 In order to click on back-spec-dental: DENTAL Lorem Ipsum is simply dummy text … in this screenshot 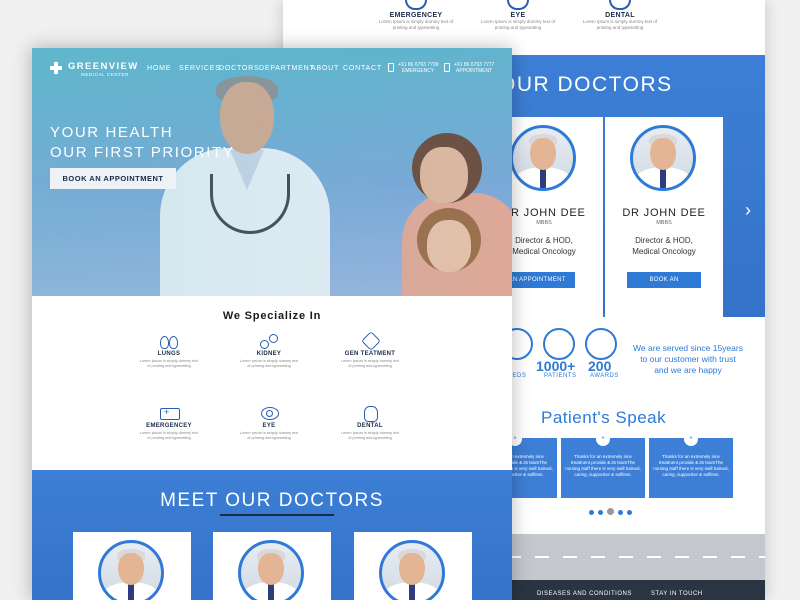, I will do `click(620, 15)`.